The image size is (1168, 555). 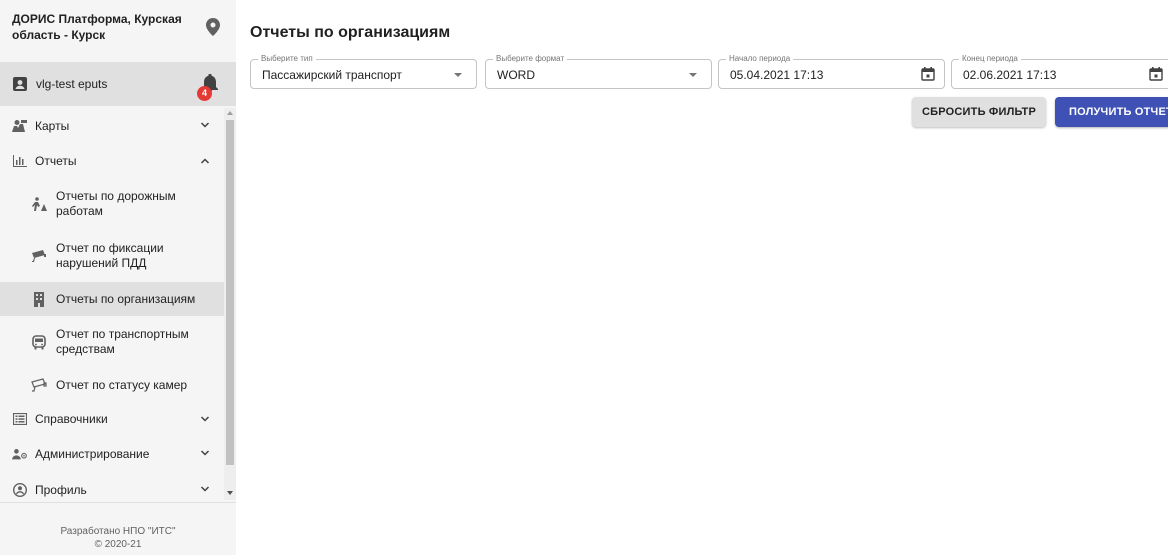 What do you see at coordinates (112, 486) in the screenshot?
I see `sidebar-item-profile: Профиль` at bounding box center [112, 486].